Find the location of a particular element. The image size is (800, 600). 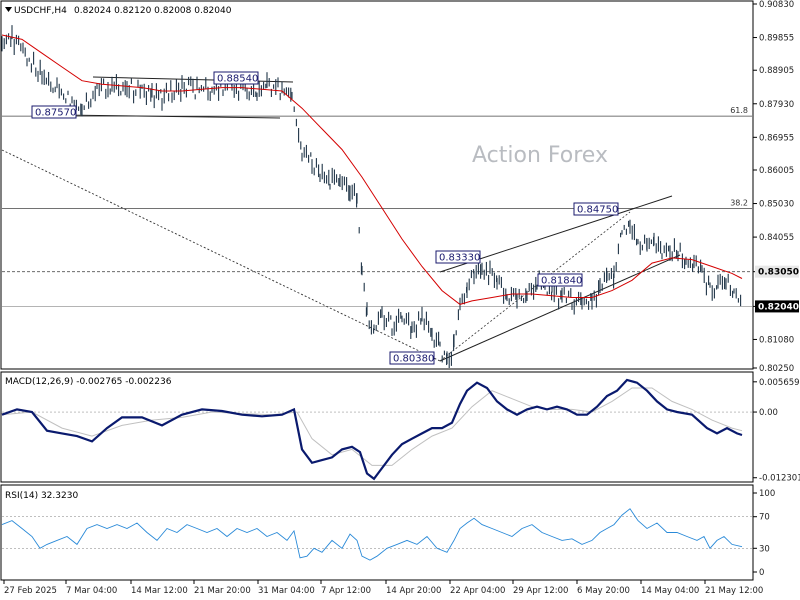

macd-tick-label: 0.00 is located at coordinates (768, 413).